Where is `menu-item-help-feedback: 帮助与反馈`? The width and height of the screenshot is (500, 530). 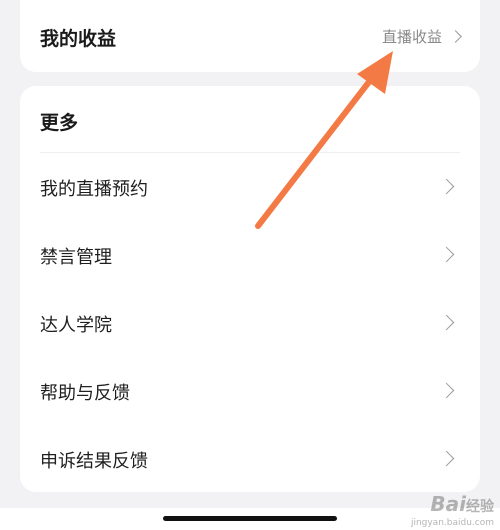 menu-item-help-feedback: 帮助与反馈 is located at coordinates (250, 391).